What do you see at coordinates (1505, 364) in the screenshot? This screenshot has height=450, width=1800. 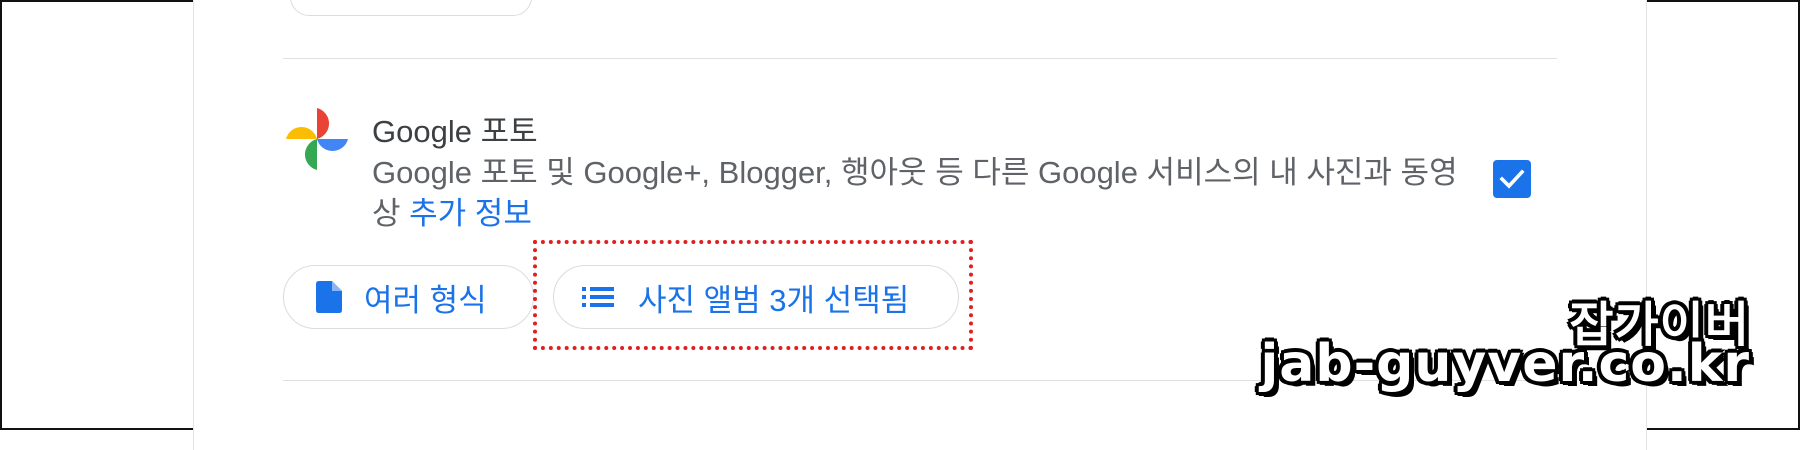 I see `watermark-url: jab-guyver.co.kr` at bounding box center [1505, 364].